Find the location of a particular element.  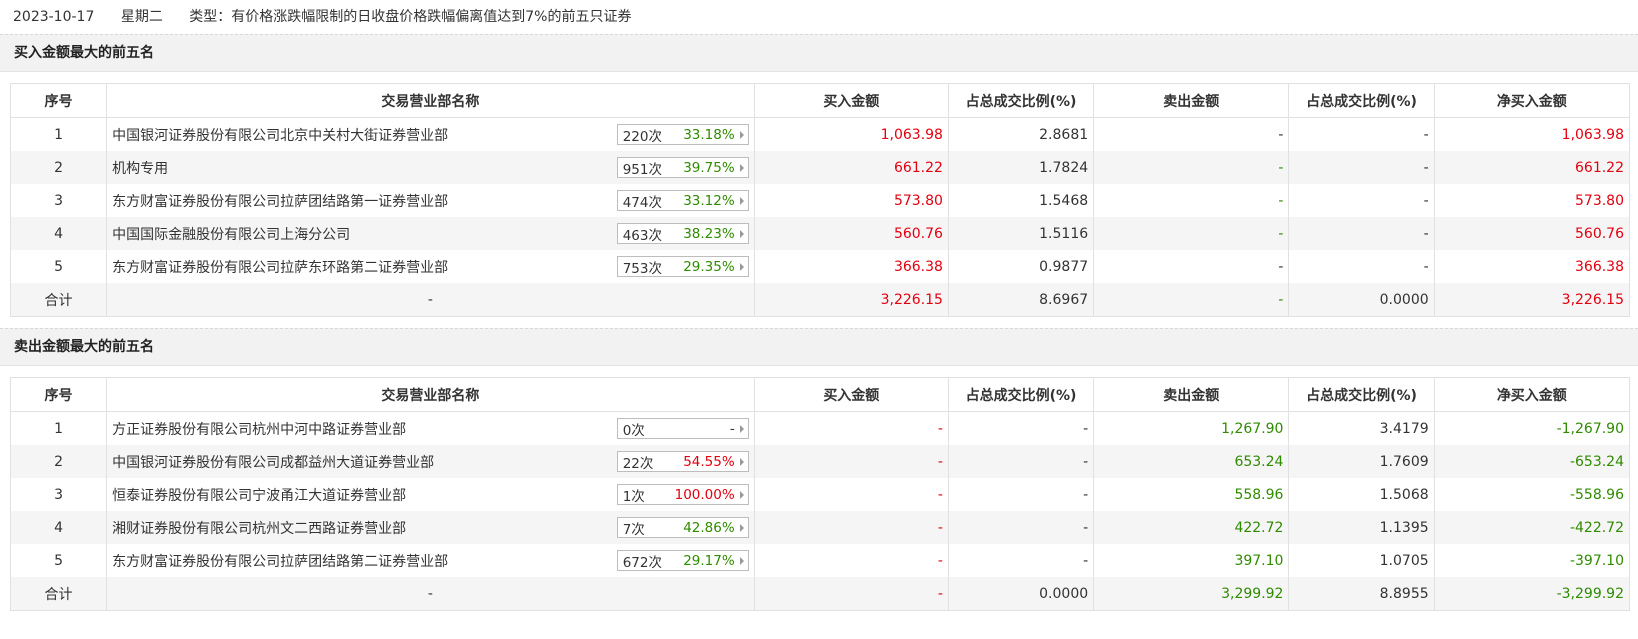

total-sell-amount: - is located at coordinates (1191, 300).